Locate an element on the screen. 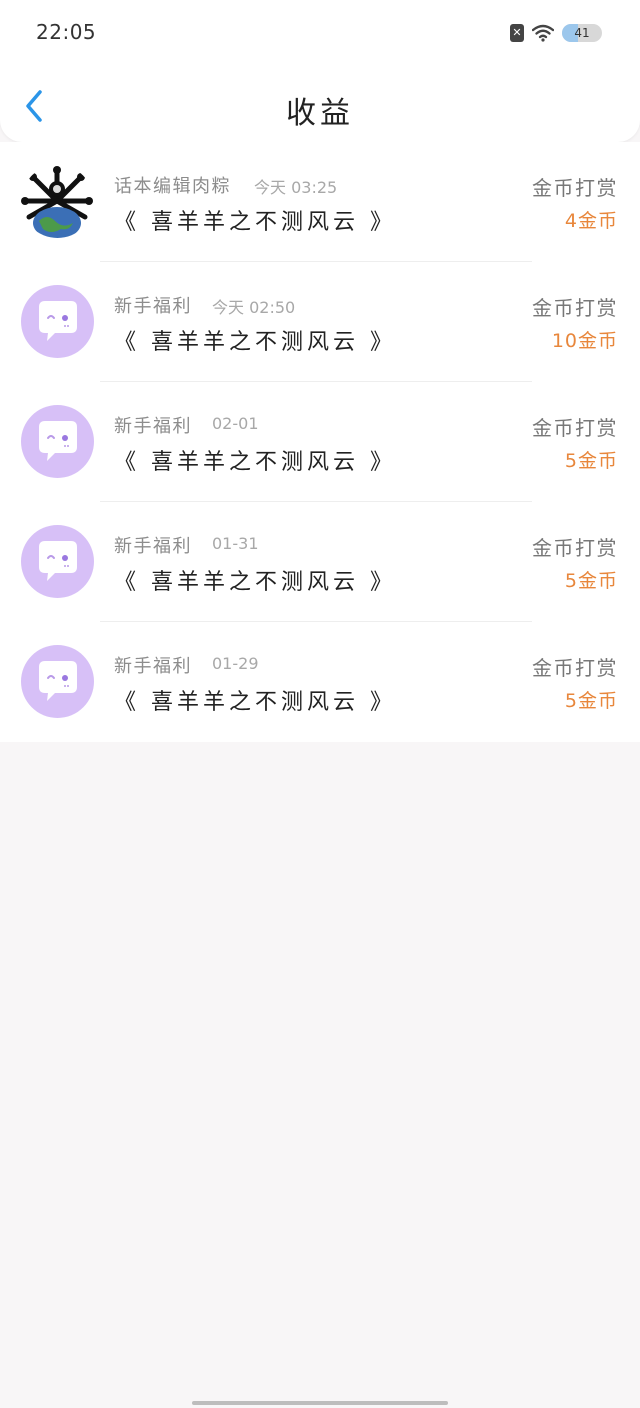  source-name: 话本编辑肉粽 is located at coordinates (172, 186).